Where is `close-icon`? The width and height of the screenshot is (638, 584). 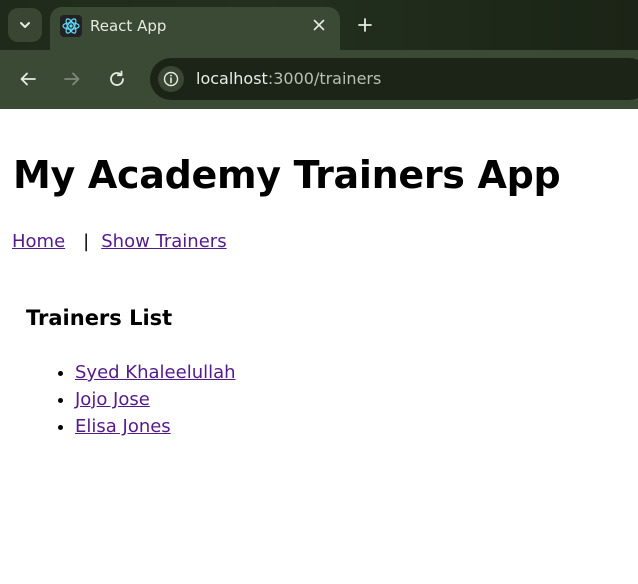
close-icon is located at coordinates (319, 25).